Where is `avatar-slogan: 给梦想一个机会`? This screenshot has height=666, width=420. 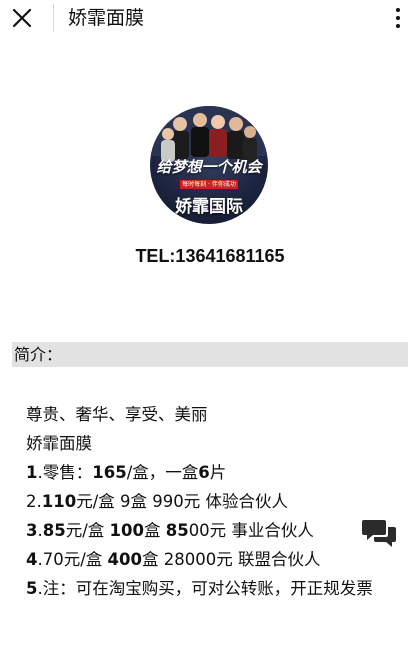 avatar-slogan: 给梦想一个机会 is located at coordinates (209, 167).